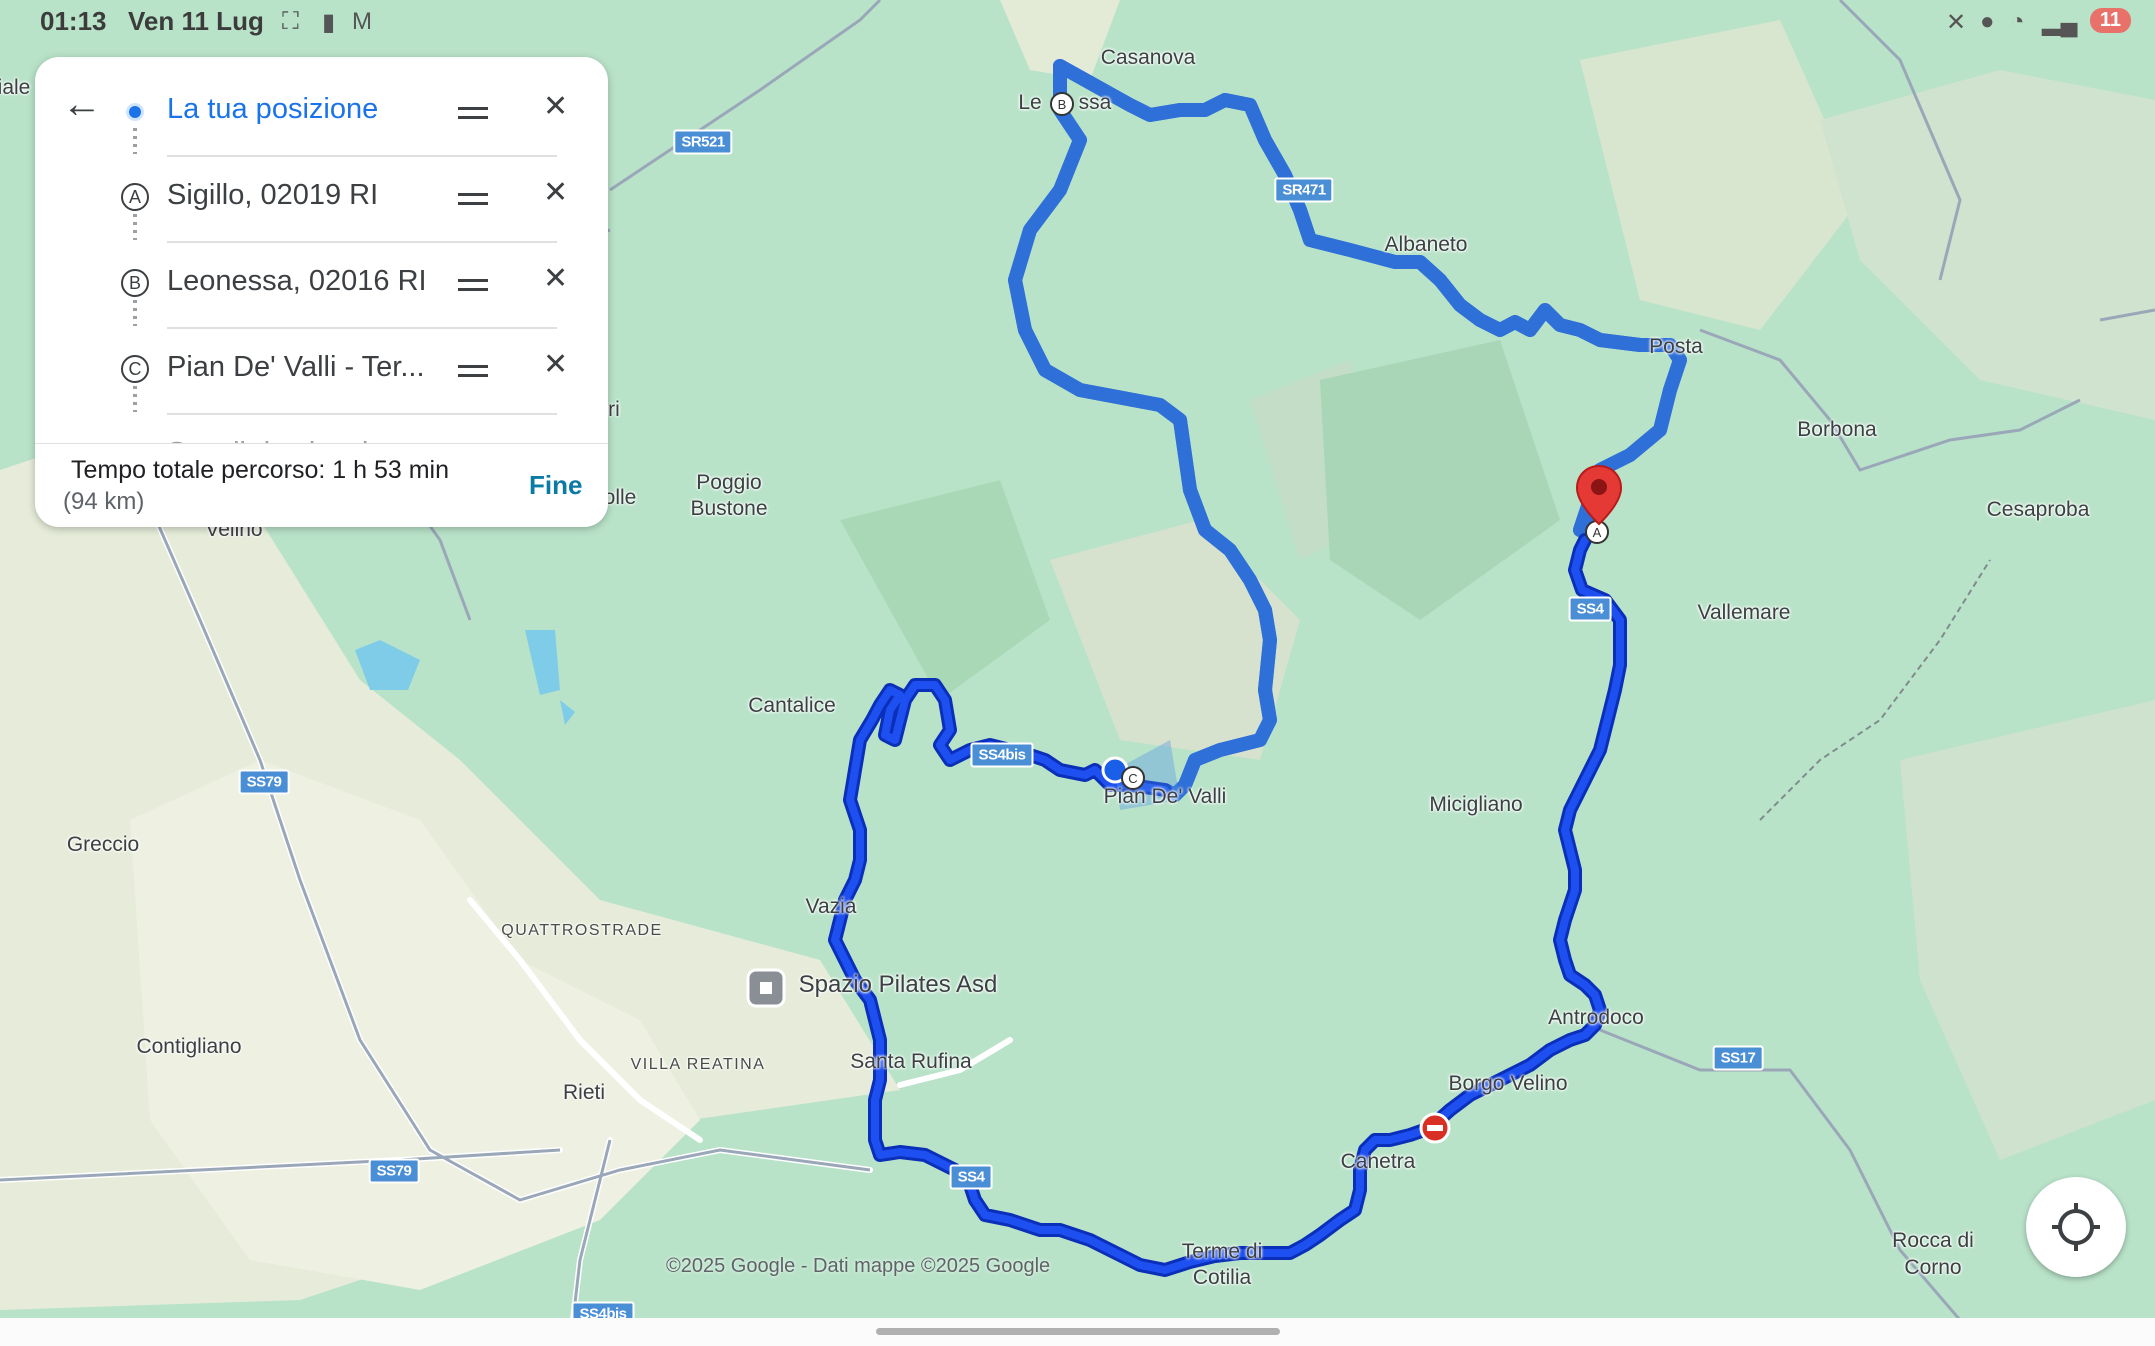 This screenshot has height=1346, width=2155. I want to click on stop-label: Leonessa, 02016 RI, so click(297, 281).